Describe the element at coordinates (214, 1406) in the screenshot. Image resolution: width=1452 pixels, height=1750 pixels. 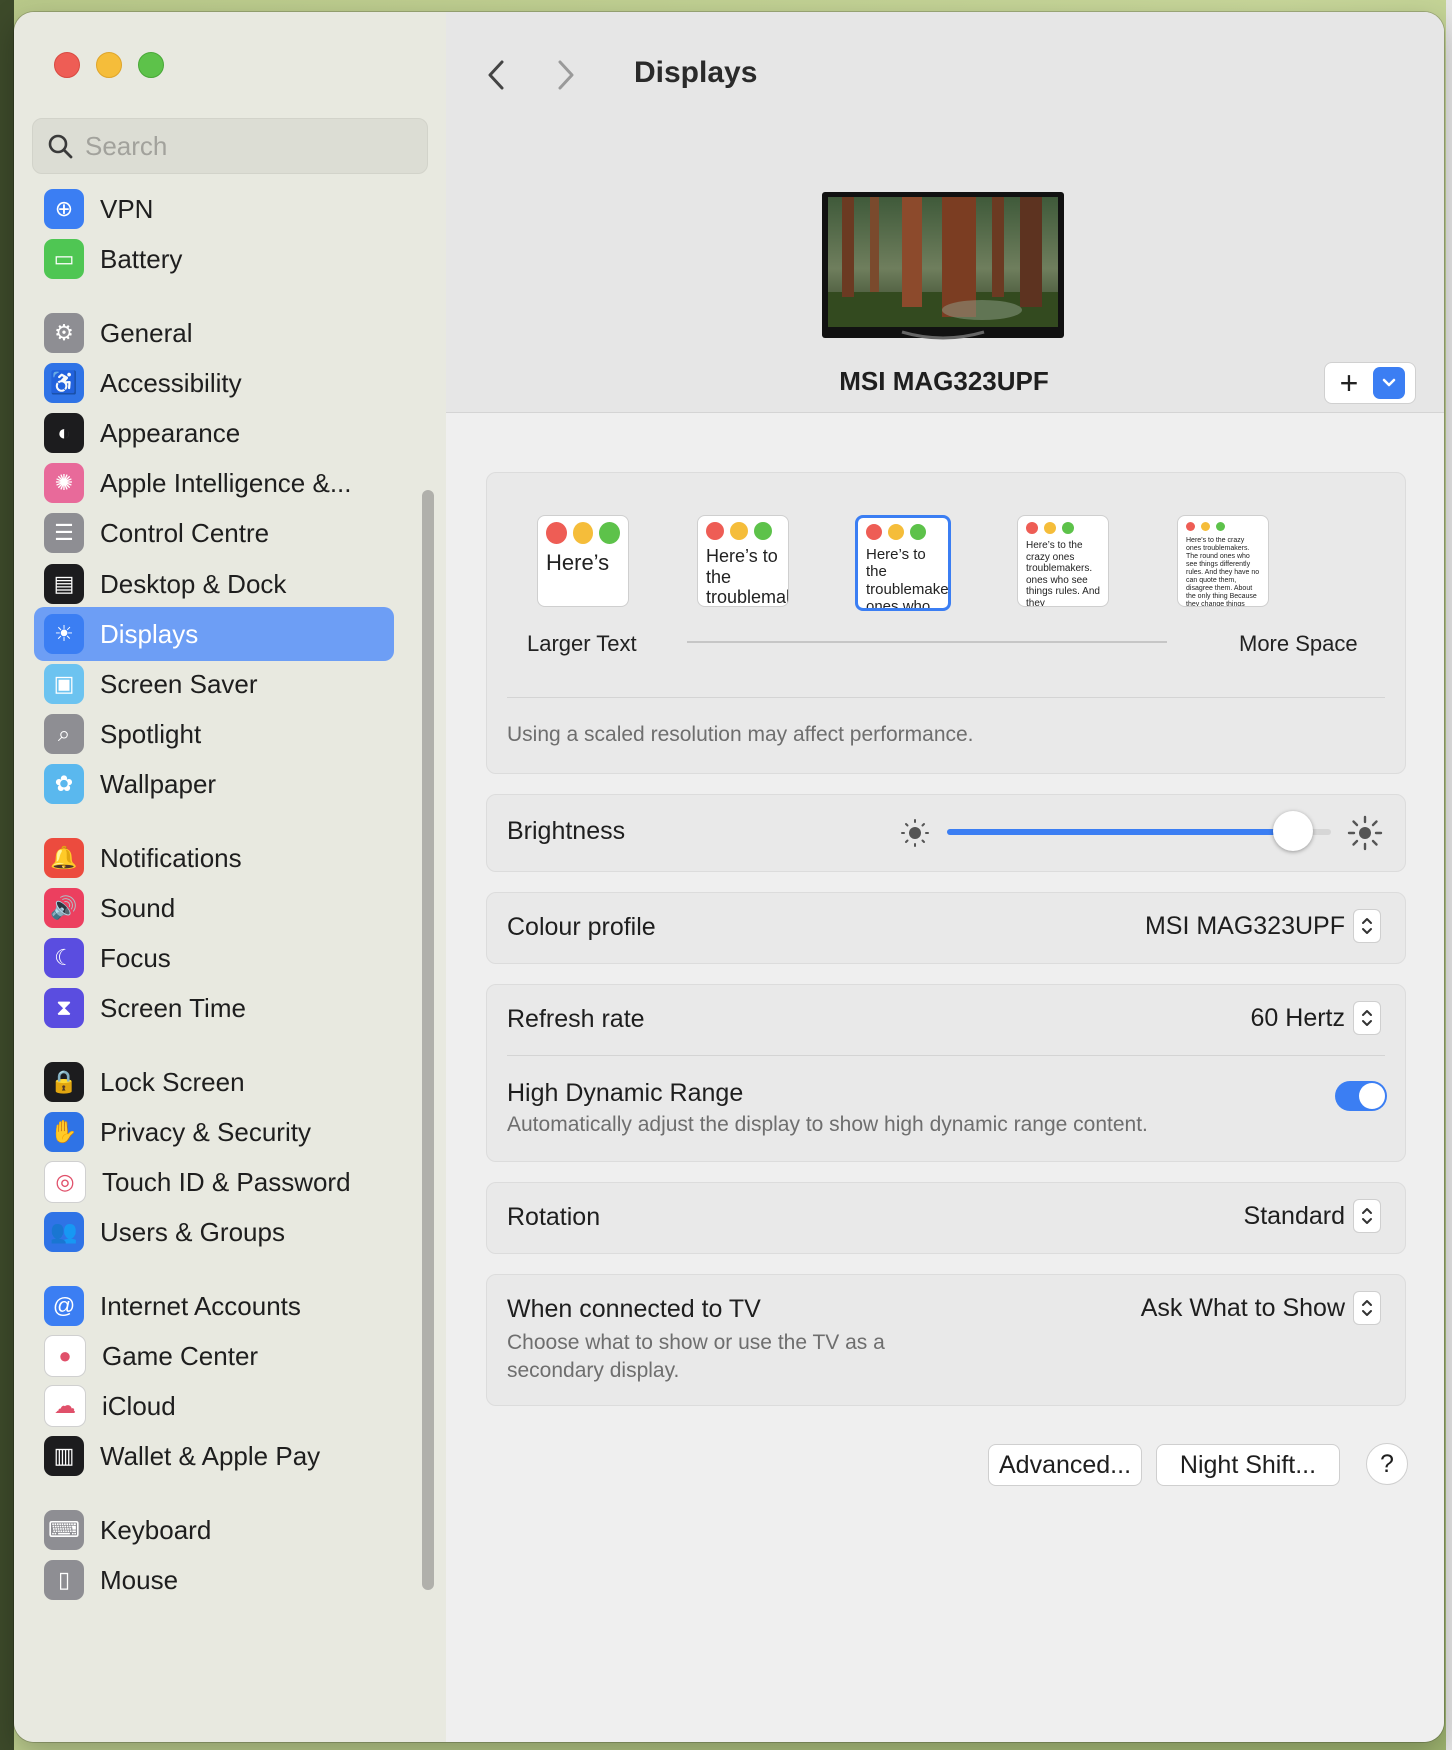
I see `sidebar-item-icloud: ☁ iCloud` at that location.